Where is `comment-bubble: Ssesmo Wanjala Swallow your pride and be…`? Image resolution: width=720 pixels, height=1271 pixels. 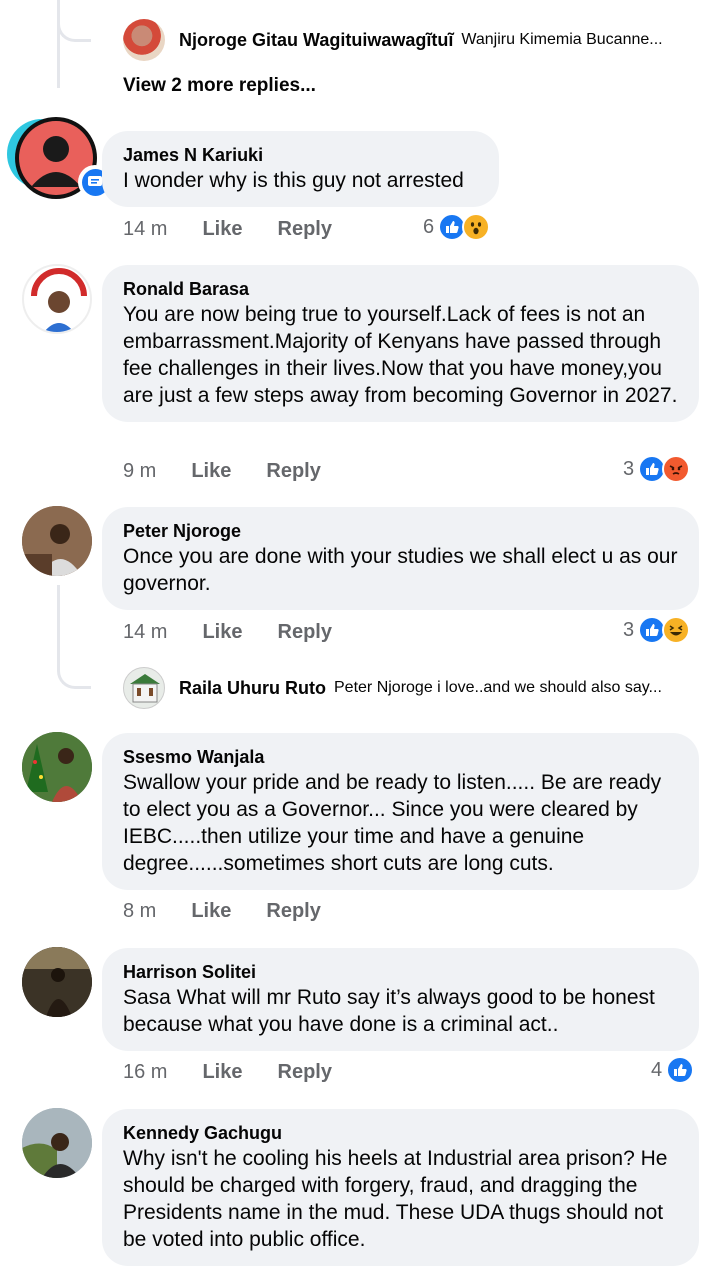 comment-bubble: Ssesmo Wanjala Swallow your pride and be… is located at coordinates (400, 811).